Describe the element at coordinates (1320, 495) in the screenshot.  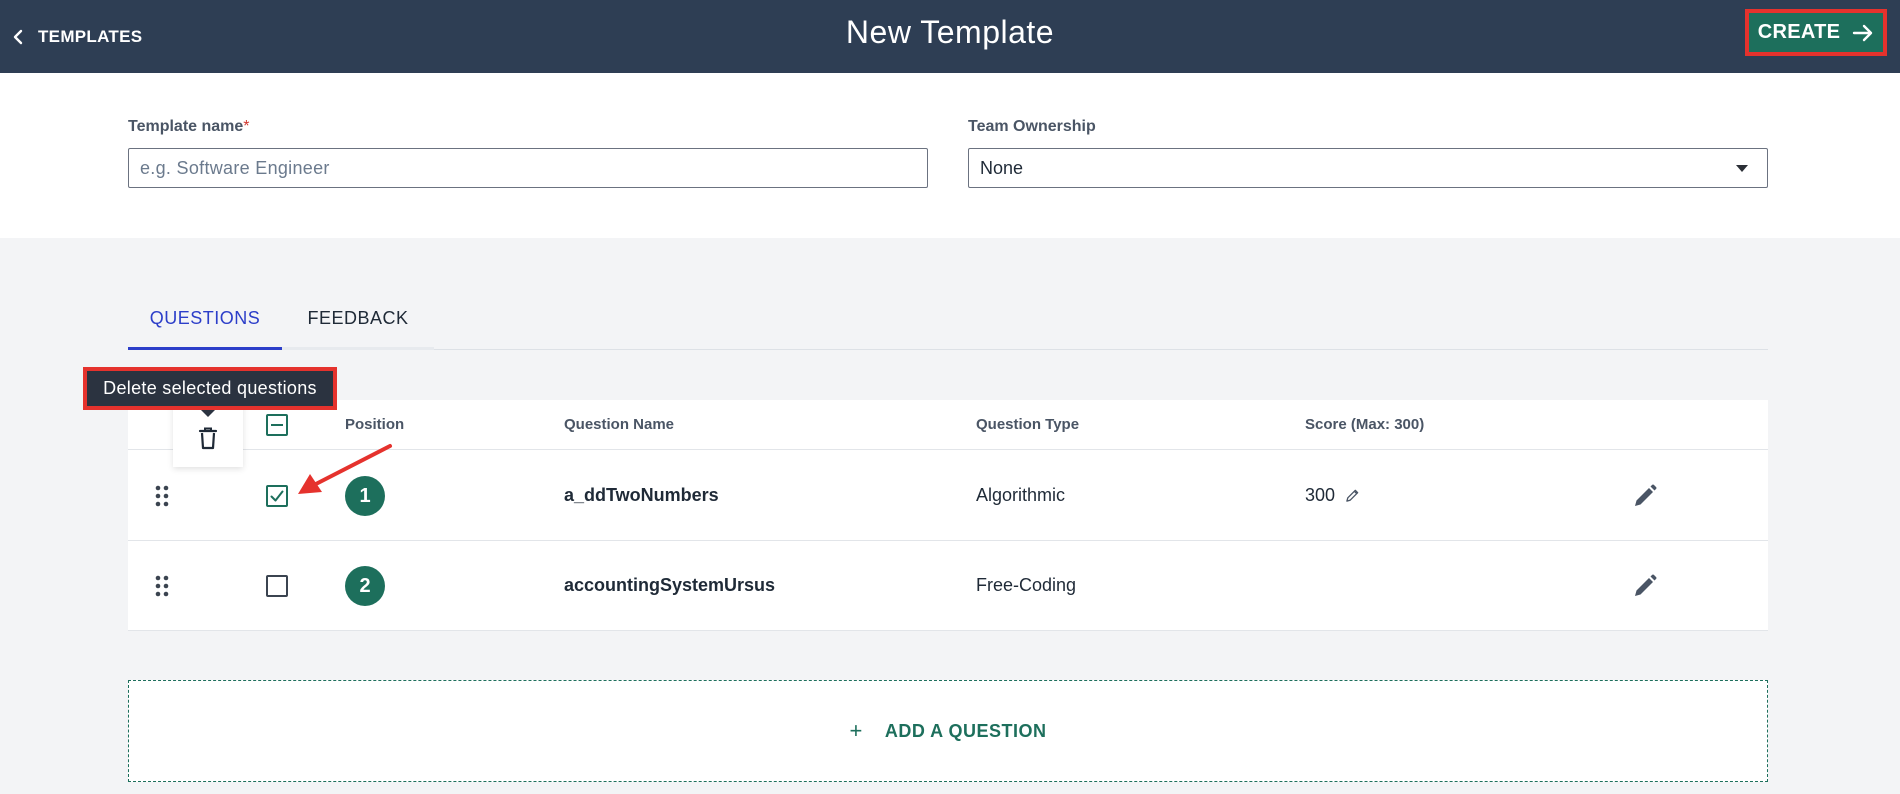
I see `score-value: 300` at that location.